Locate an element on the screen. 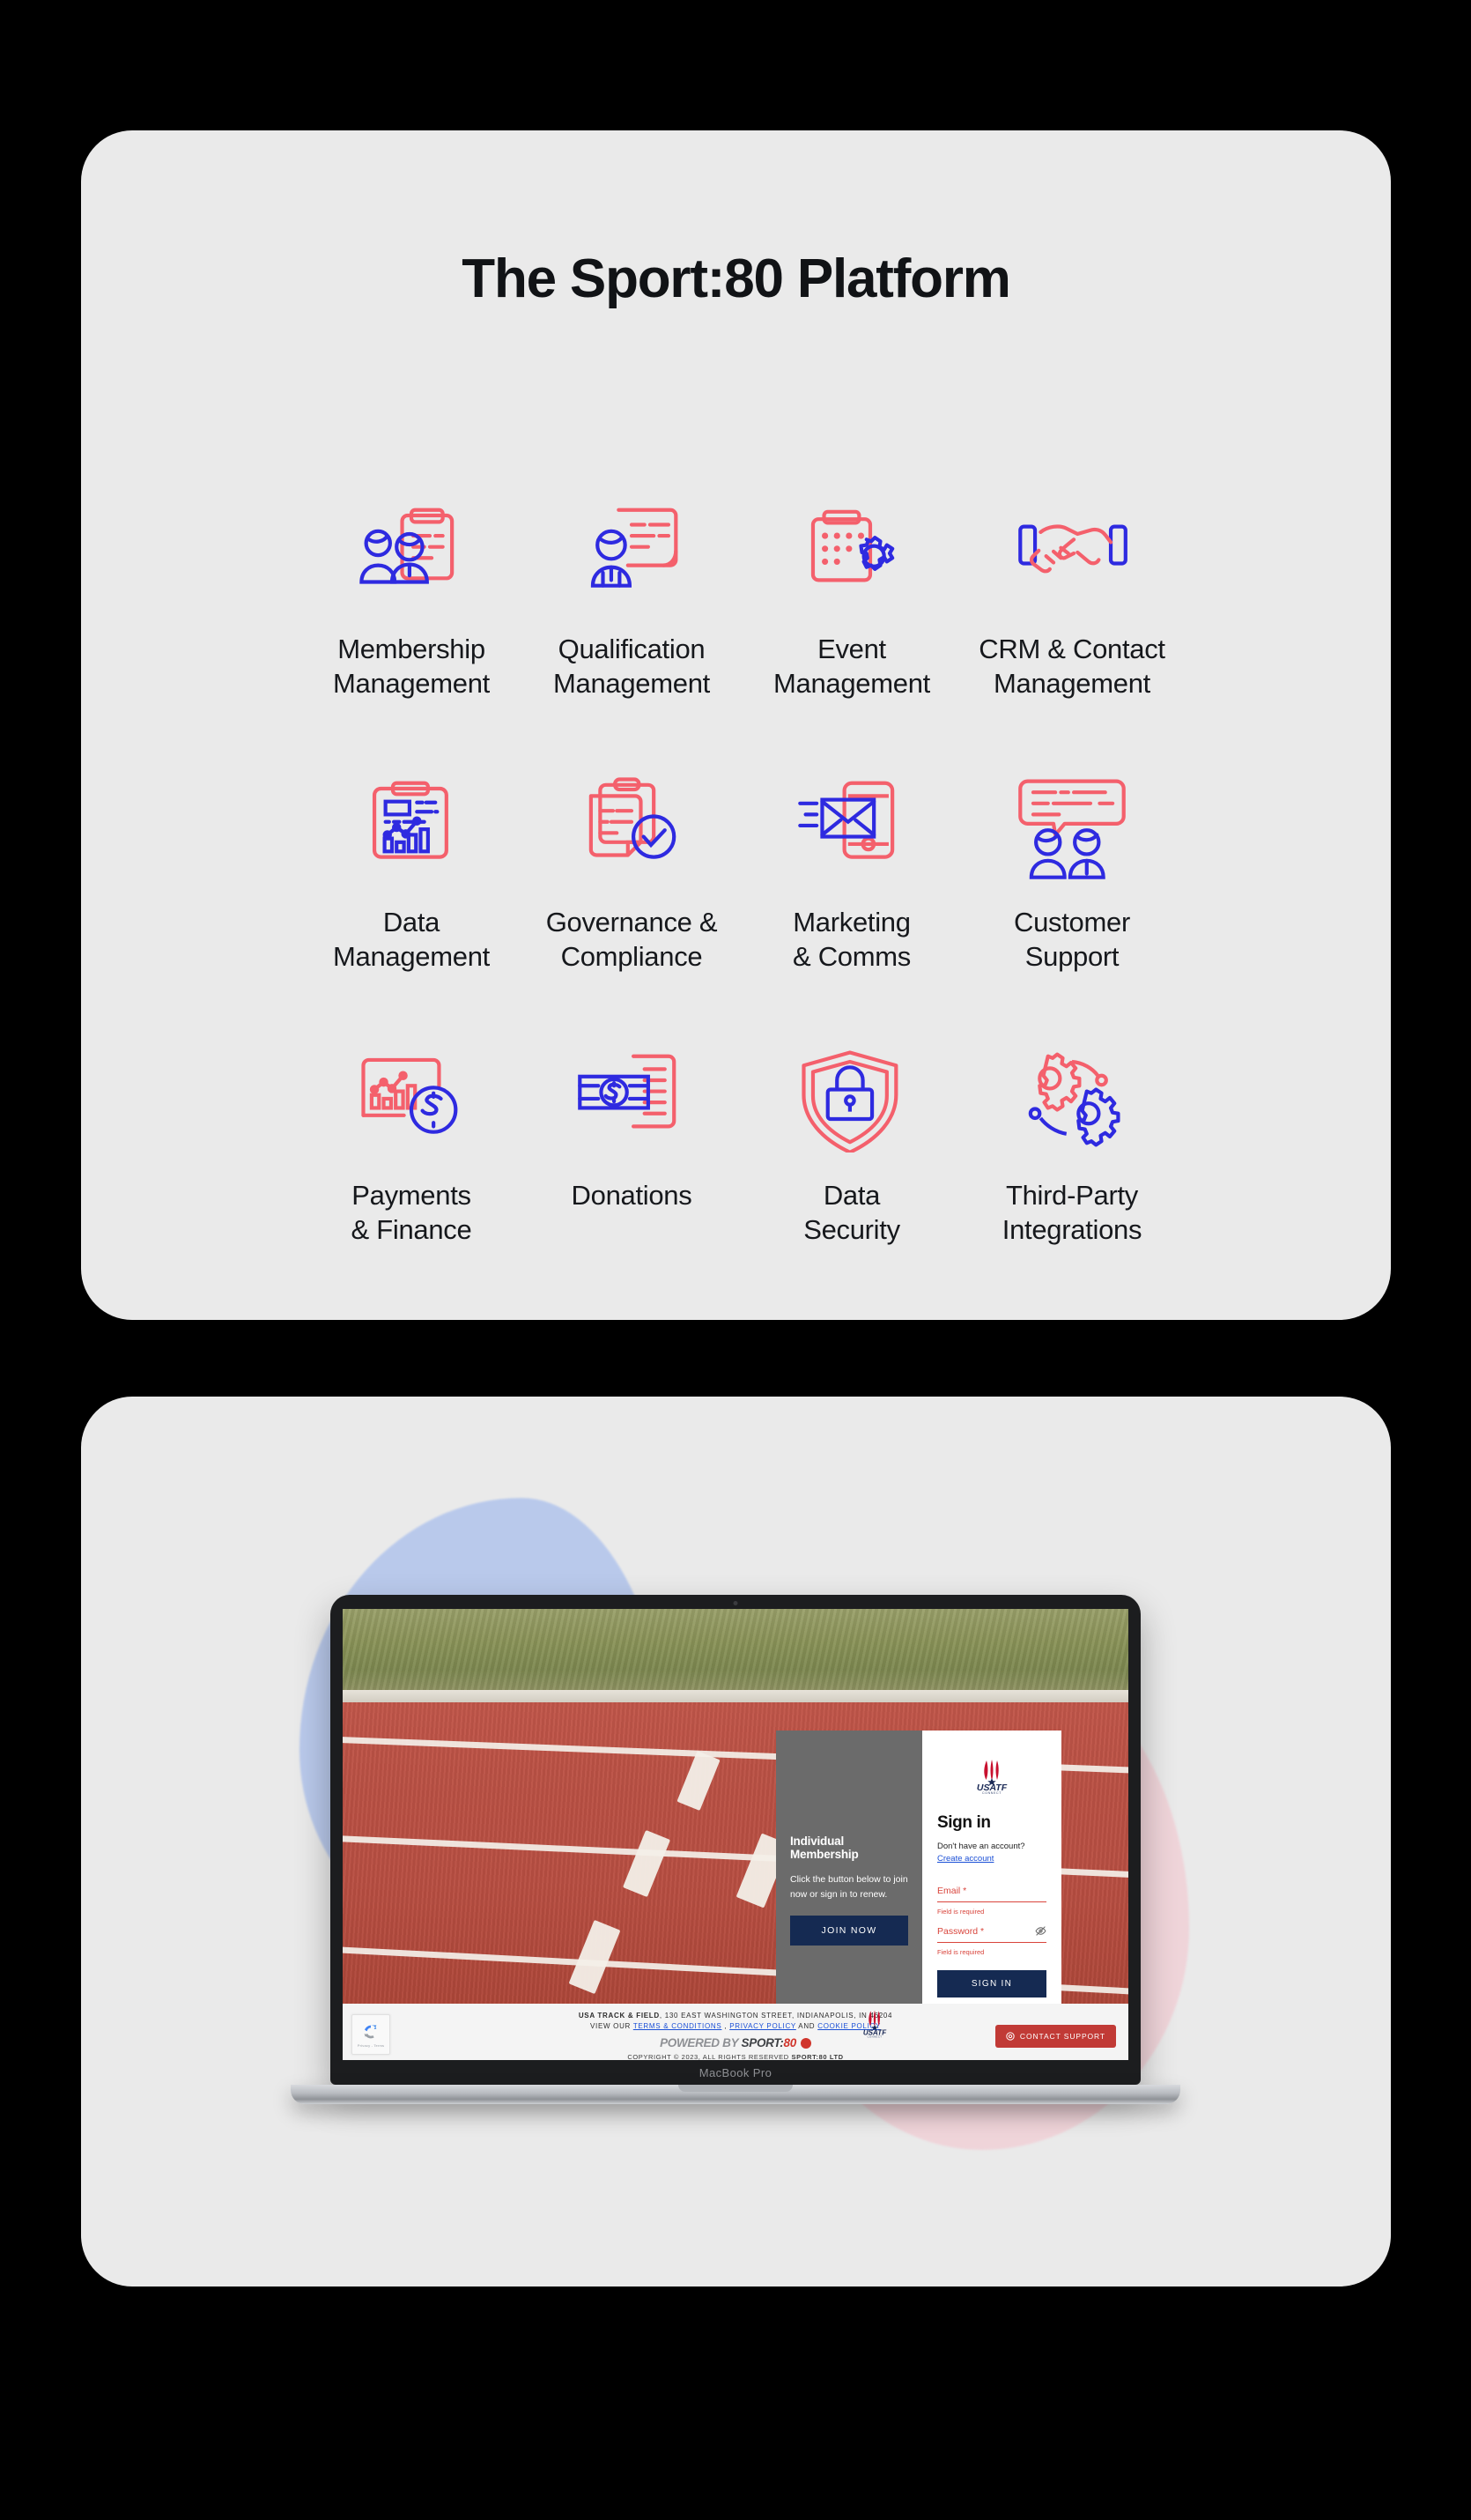 Image resolution: width=1471 pixels, height=2520 pixels. feature-item: Event Management is located at coordinates (852, 637).